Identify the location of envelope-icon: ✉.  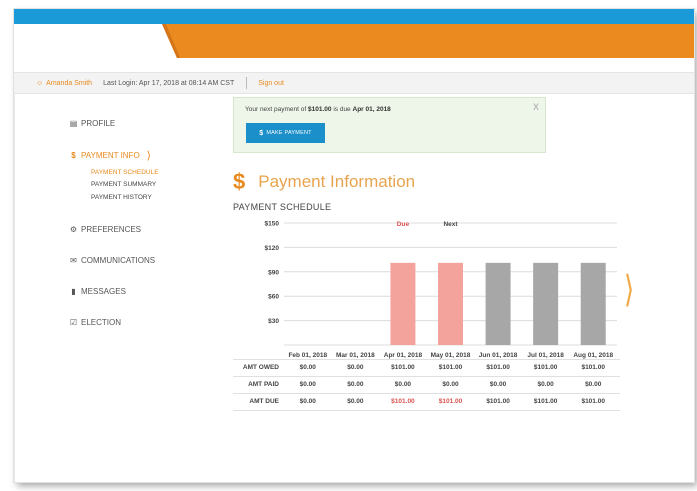
(73, 260).